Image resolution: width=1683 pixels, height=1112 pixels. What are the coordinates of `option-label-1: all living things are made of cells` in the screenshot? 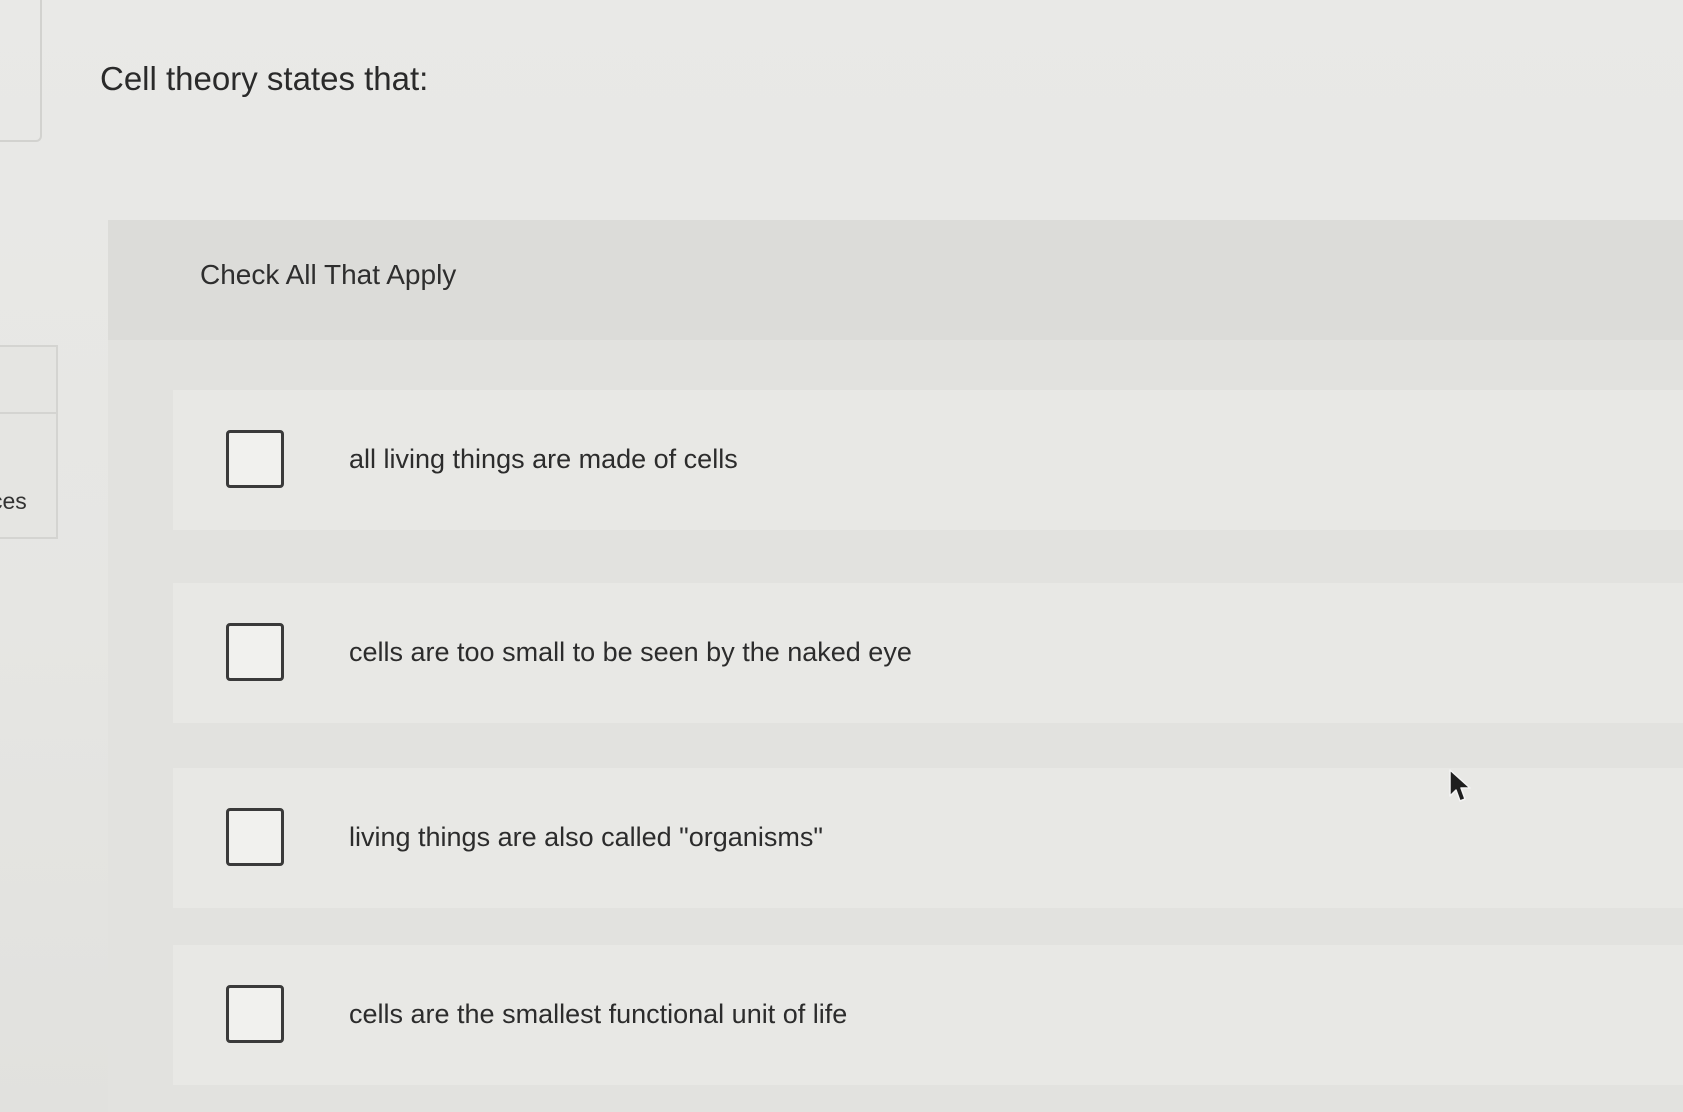 It's located at (543, 459).